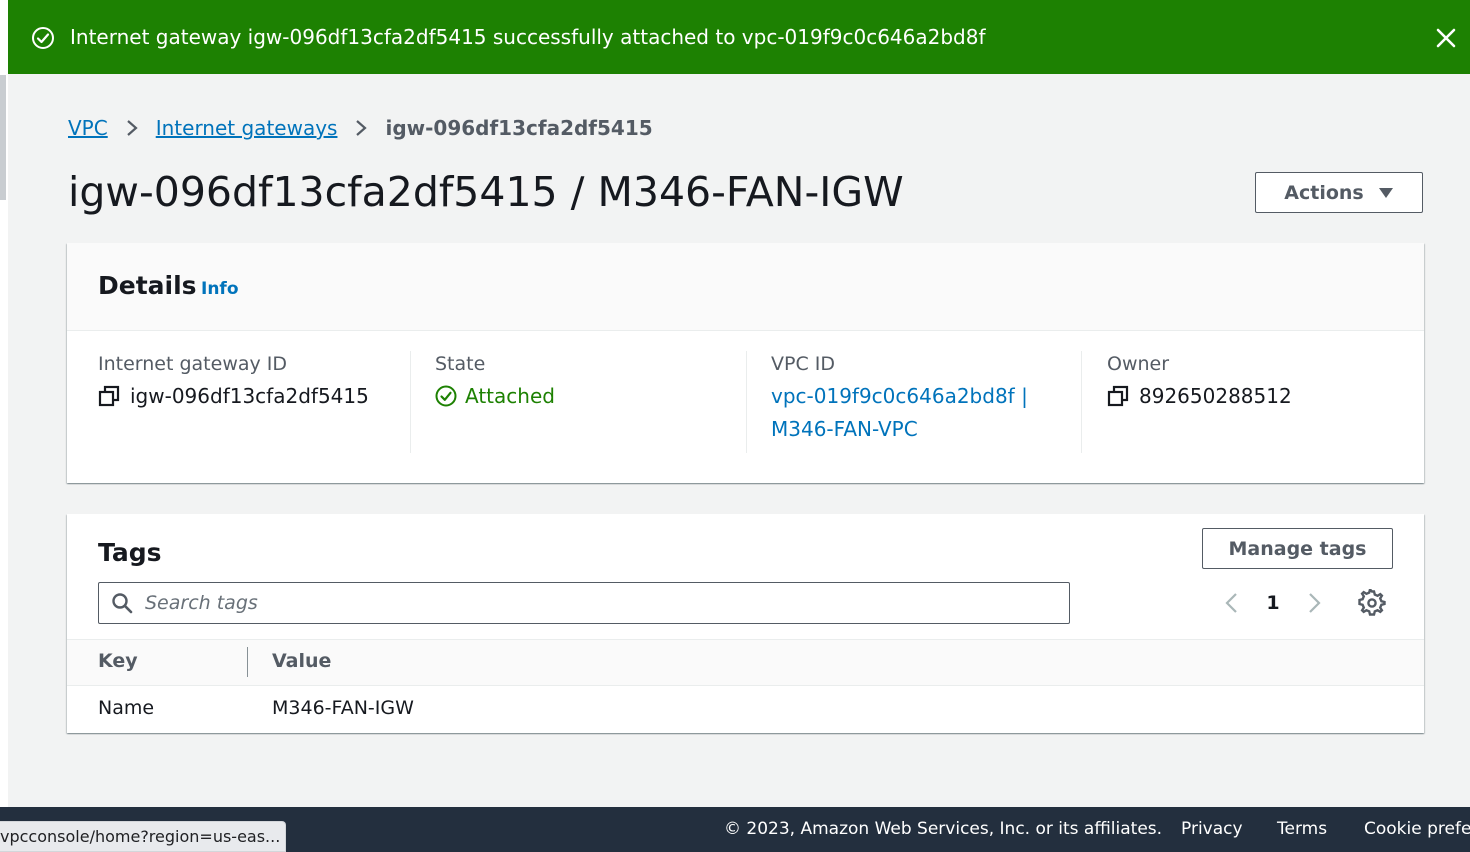  I want to click on field-label: Owner, so click(1138, 364).